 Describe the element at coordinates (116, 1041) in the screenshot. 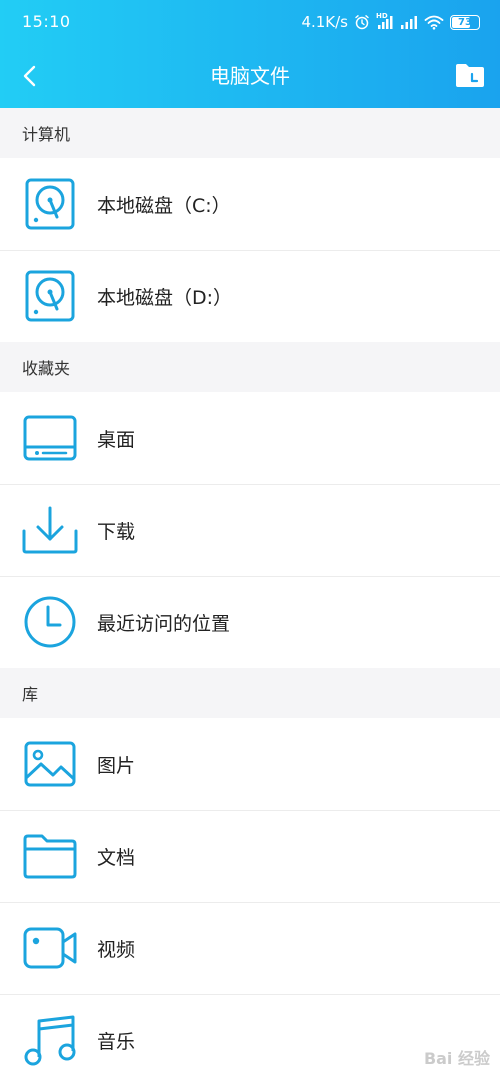

I see `list-item-label: 音乐` at that location.